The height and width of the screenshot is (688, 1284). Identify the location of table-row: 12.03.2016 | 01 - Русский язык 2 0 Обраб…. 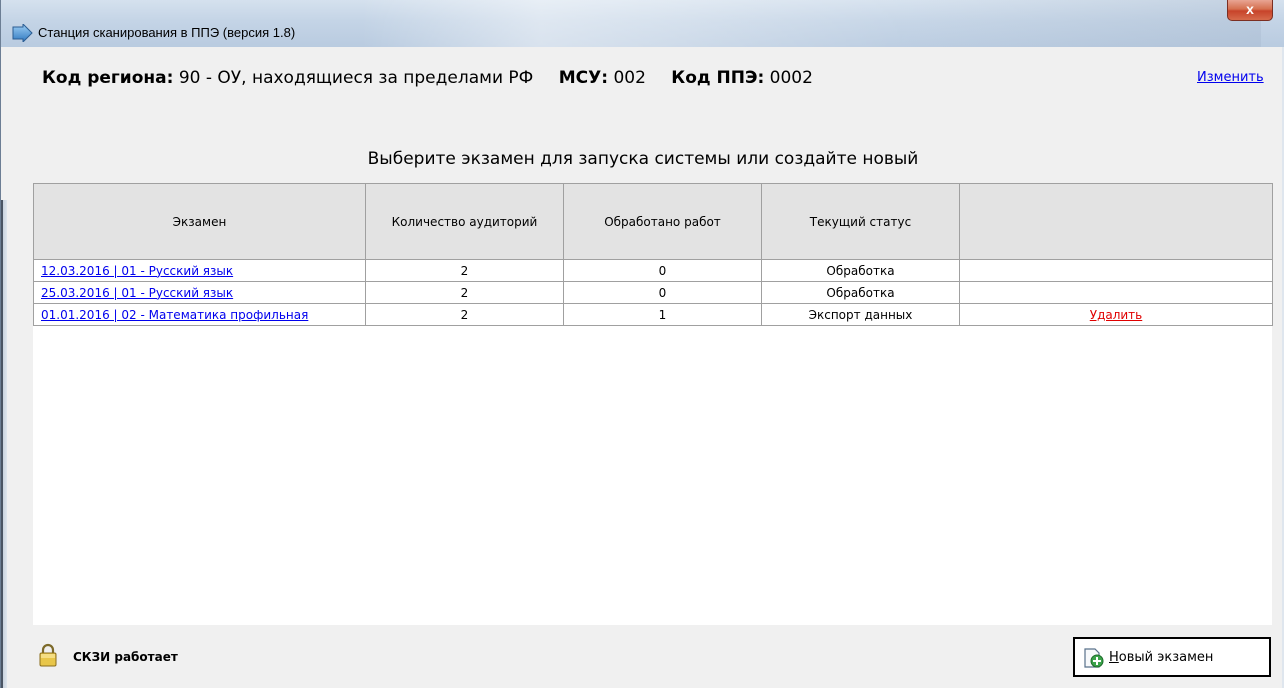
(653, 270).